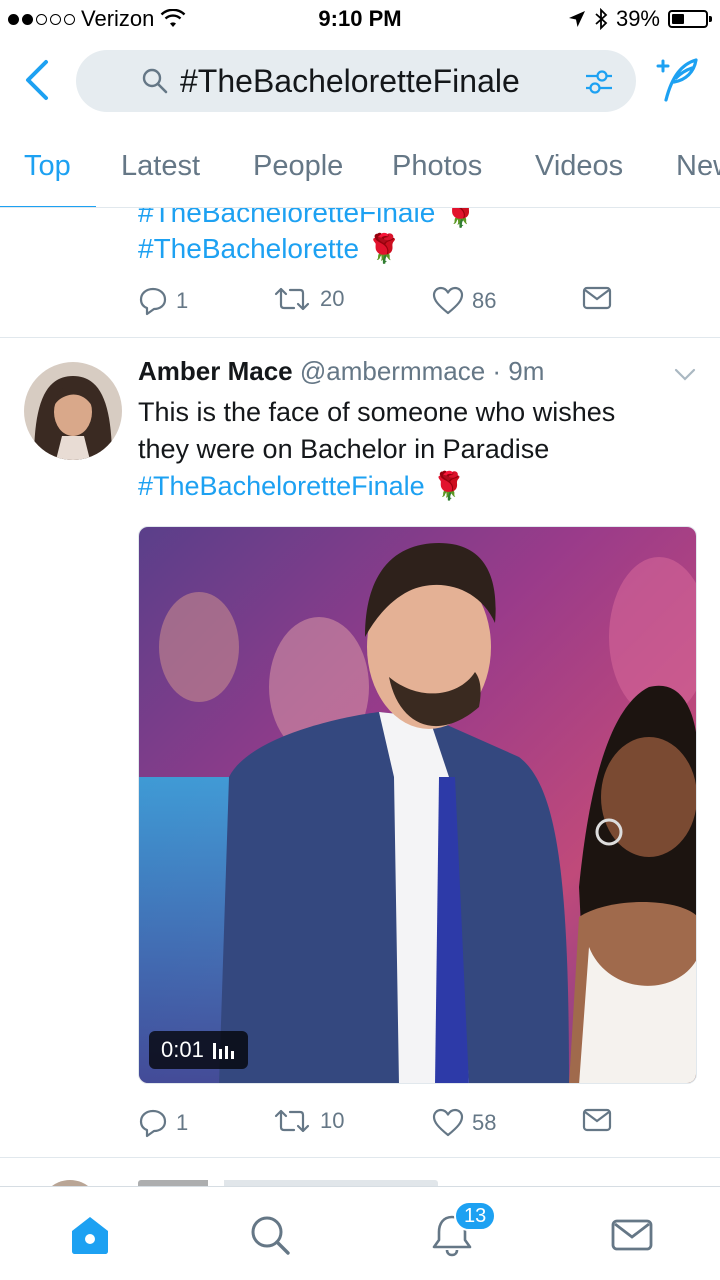  Describe the element at coordinates (38, 80) in the screenshot. I see `back-arrow-icon` at that location.